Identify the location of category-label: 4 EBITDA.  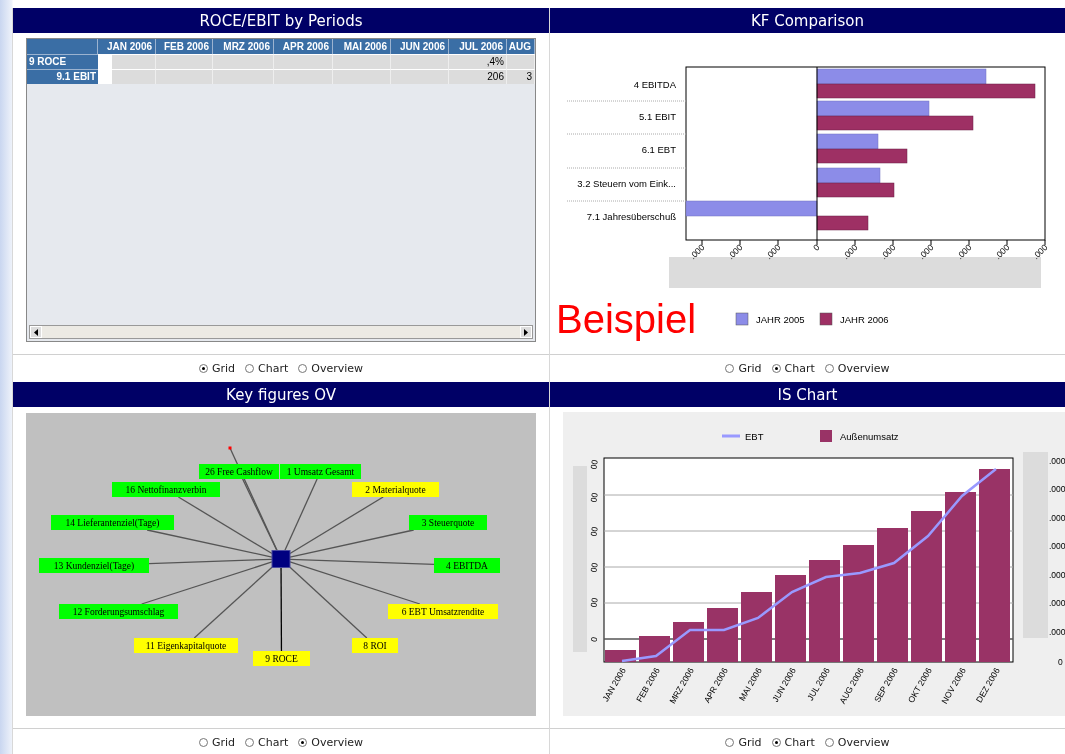
(654, 84).